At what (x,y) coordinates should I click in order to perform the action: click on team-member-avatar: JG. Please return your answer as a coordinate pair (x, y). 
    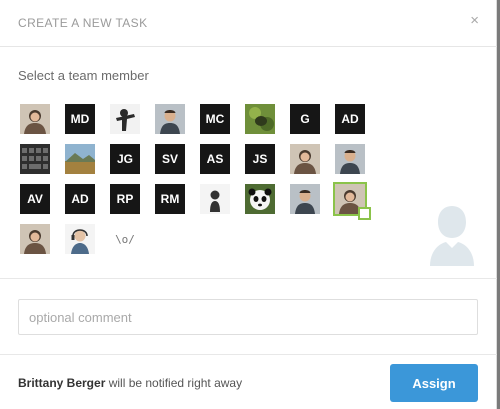
    Looking at the image, I should click on (125, 159).